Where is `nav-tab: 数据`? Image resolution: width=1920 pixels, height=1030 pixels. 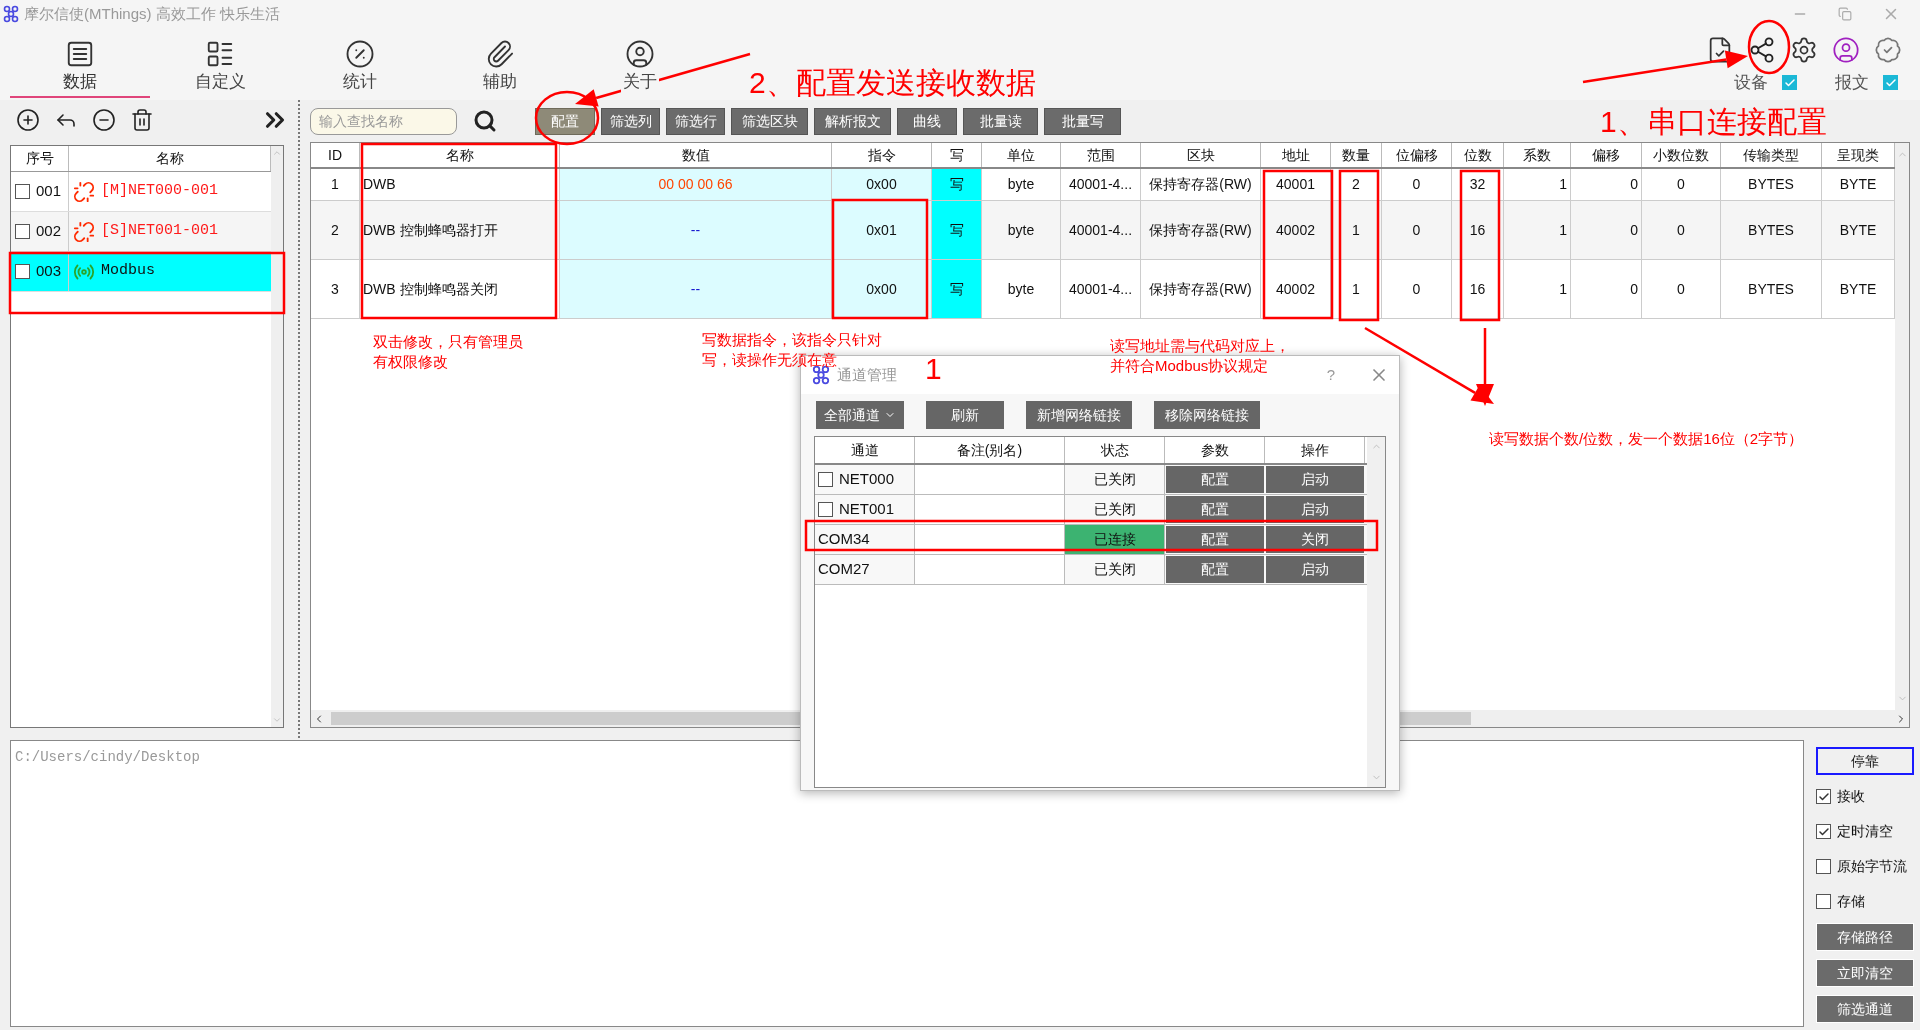 nav-tab: 数据 is located at coordinates (80, 63).